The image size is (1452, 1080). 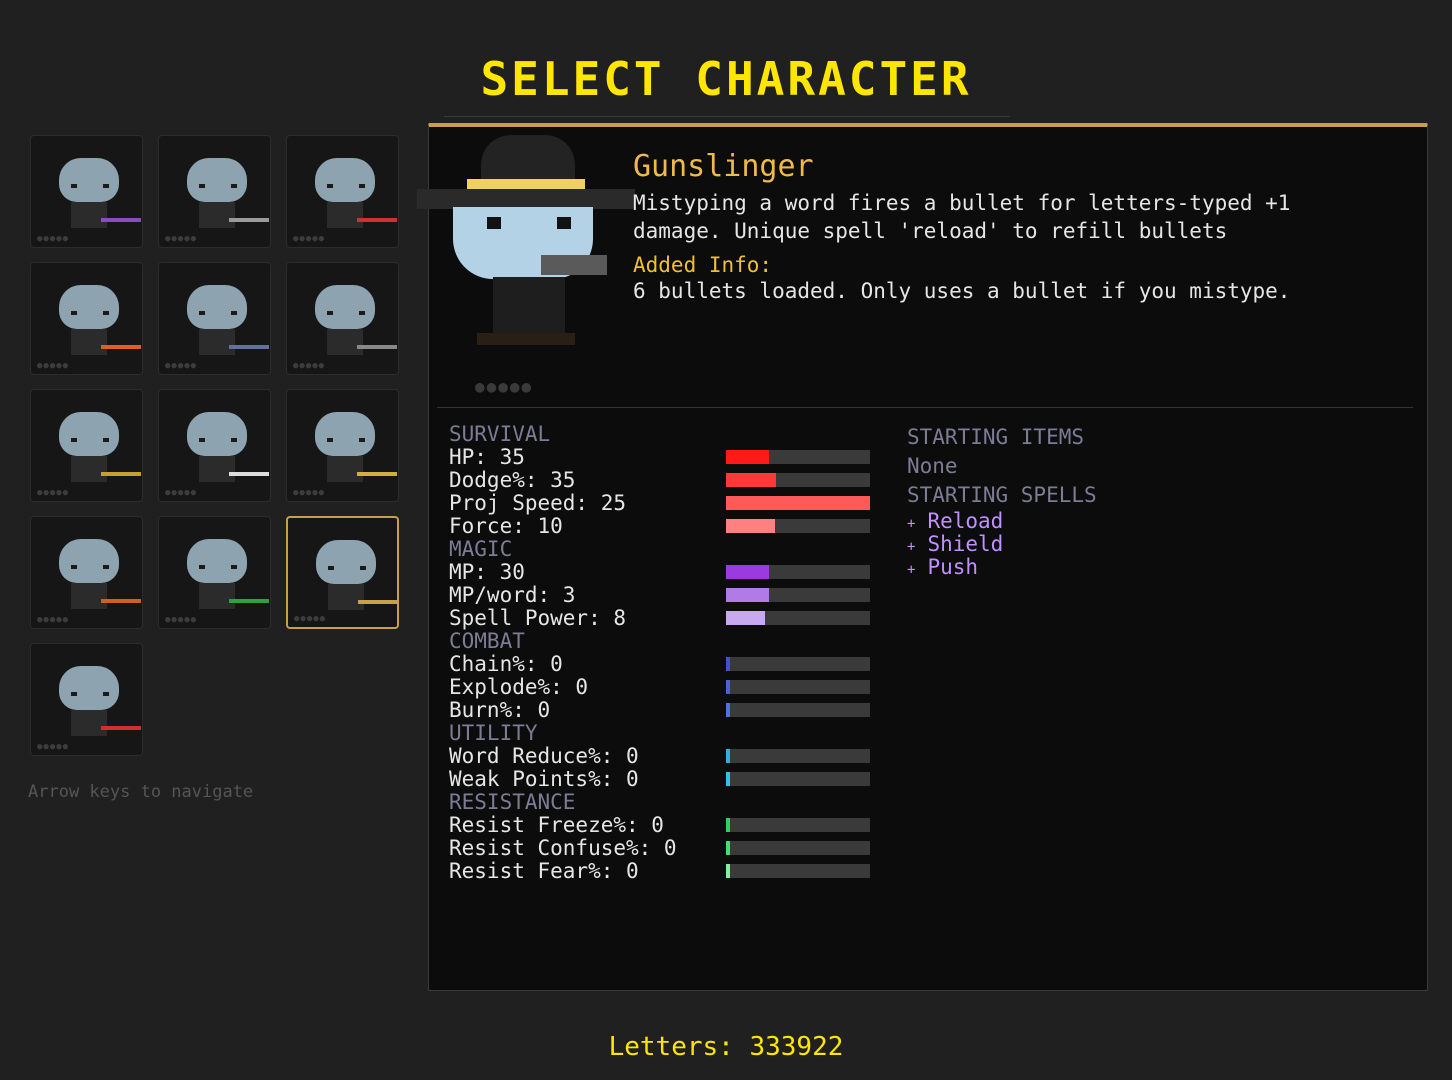 I want to click on knight-helmet-icon, so click(x=217, y=307).